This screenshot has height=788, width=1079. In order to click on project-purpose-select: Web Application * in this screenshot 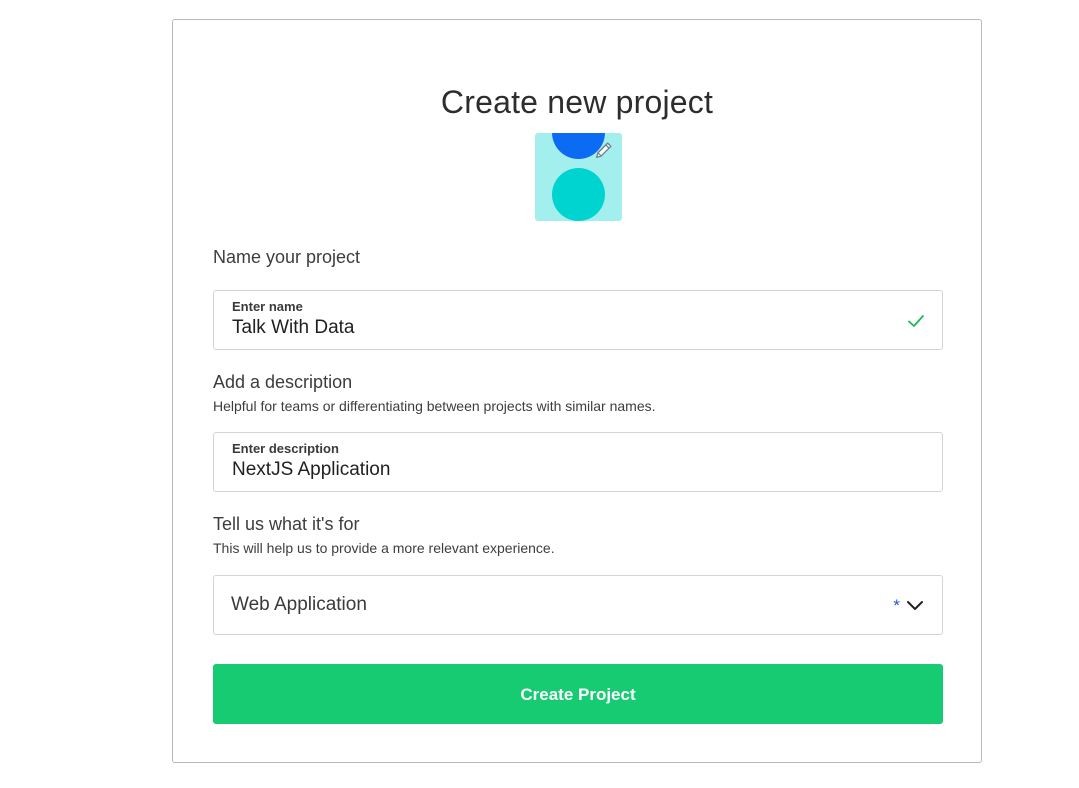, I will do `click(578, 605)`.